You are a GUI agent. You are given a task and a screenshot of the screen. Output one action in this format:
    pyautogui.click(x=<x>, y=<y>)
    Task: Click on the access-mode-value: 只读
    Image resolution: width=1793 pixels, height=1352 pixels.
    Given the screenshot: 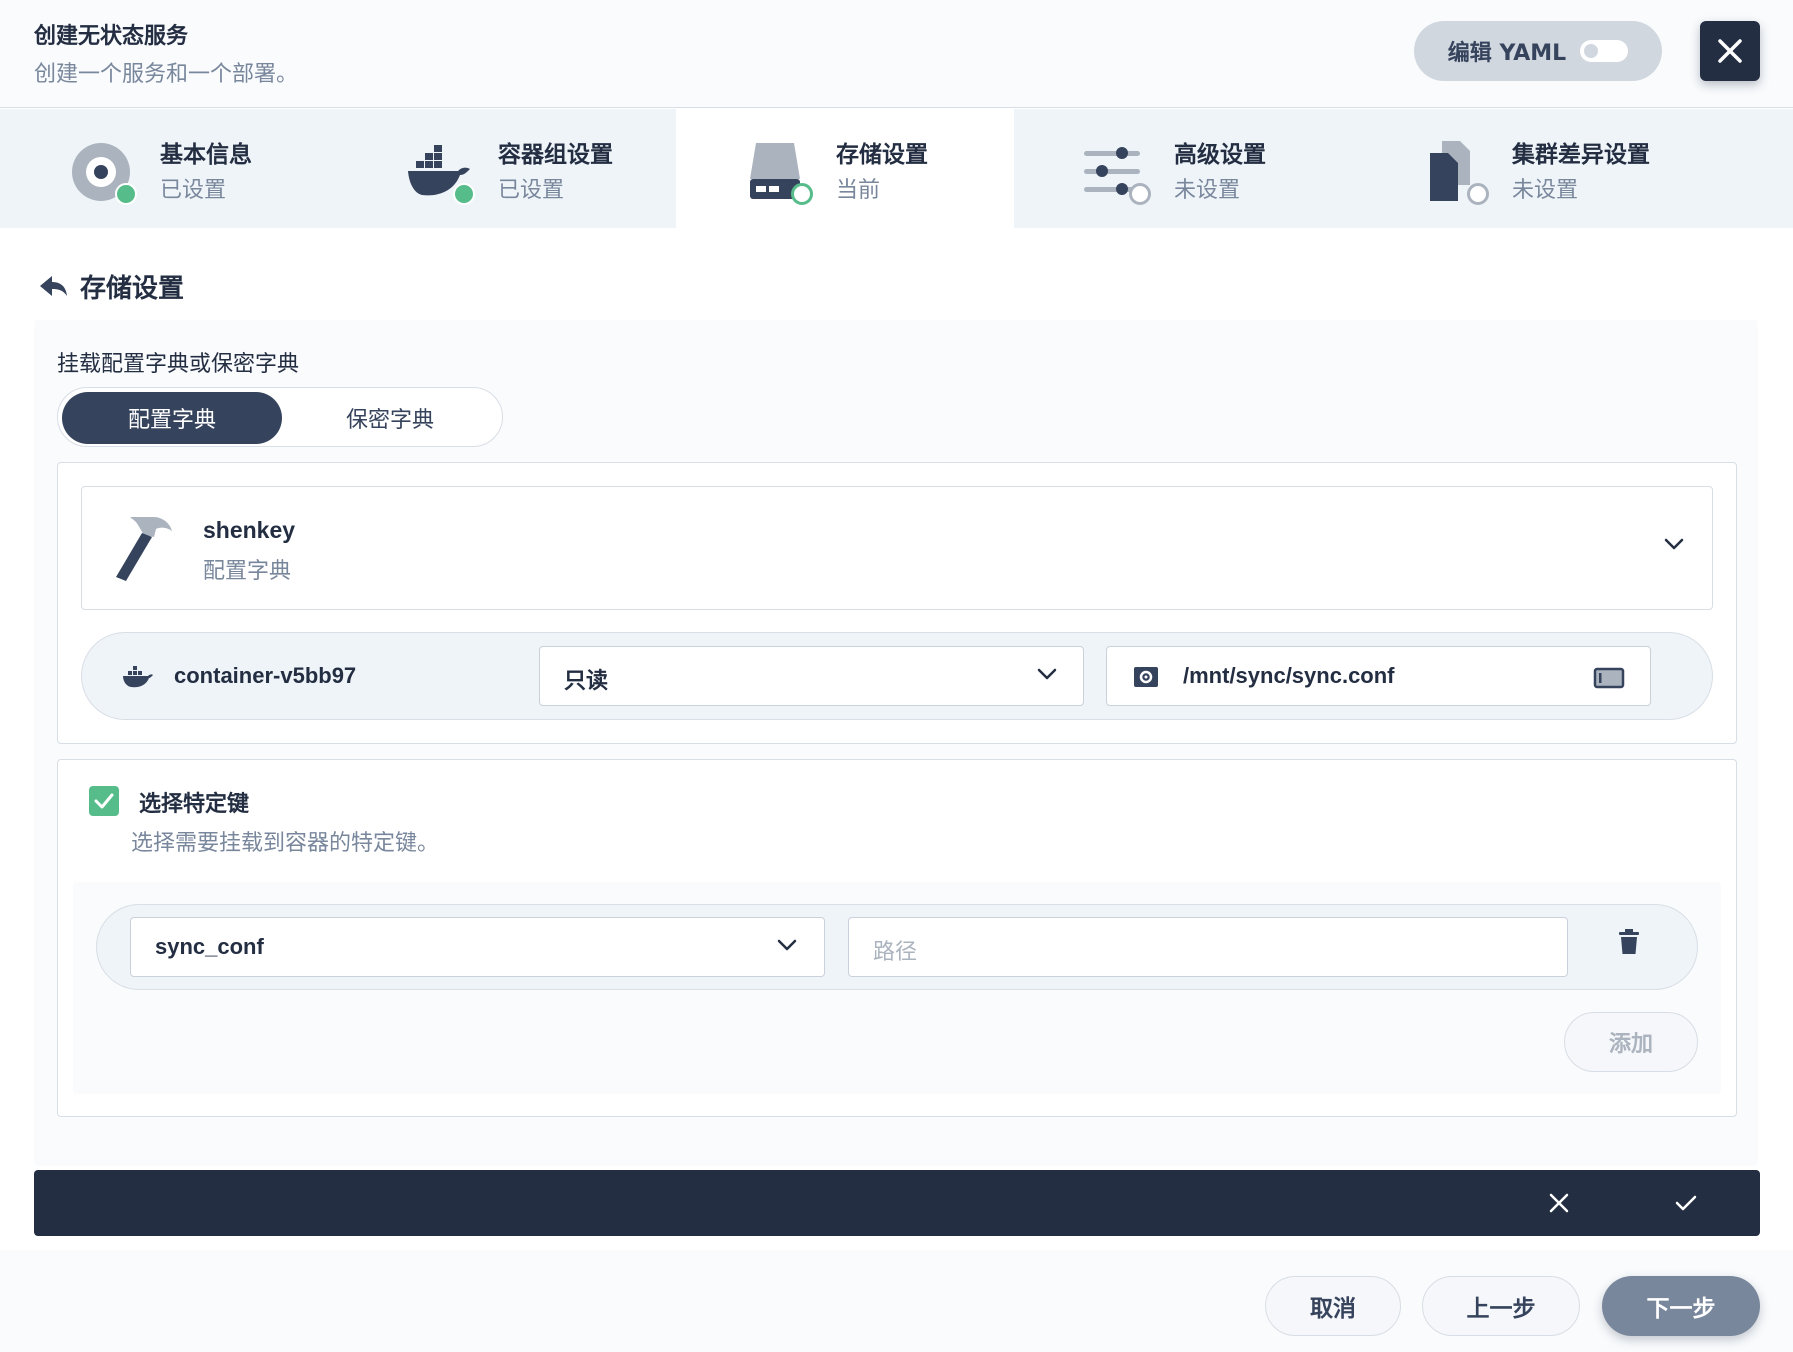 What is the action you would take?
    pyautogui.click(x=586, y=681)
    